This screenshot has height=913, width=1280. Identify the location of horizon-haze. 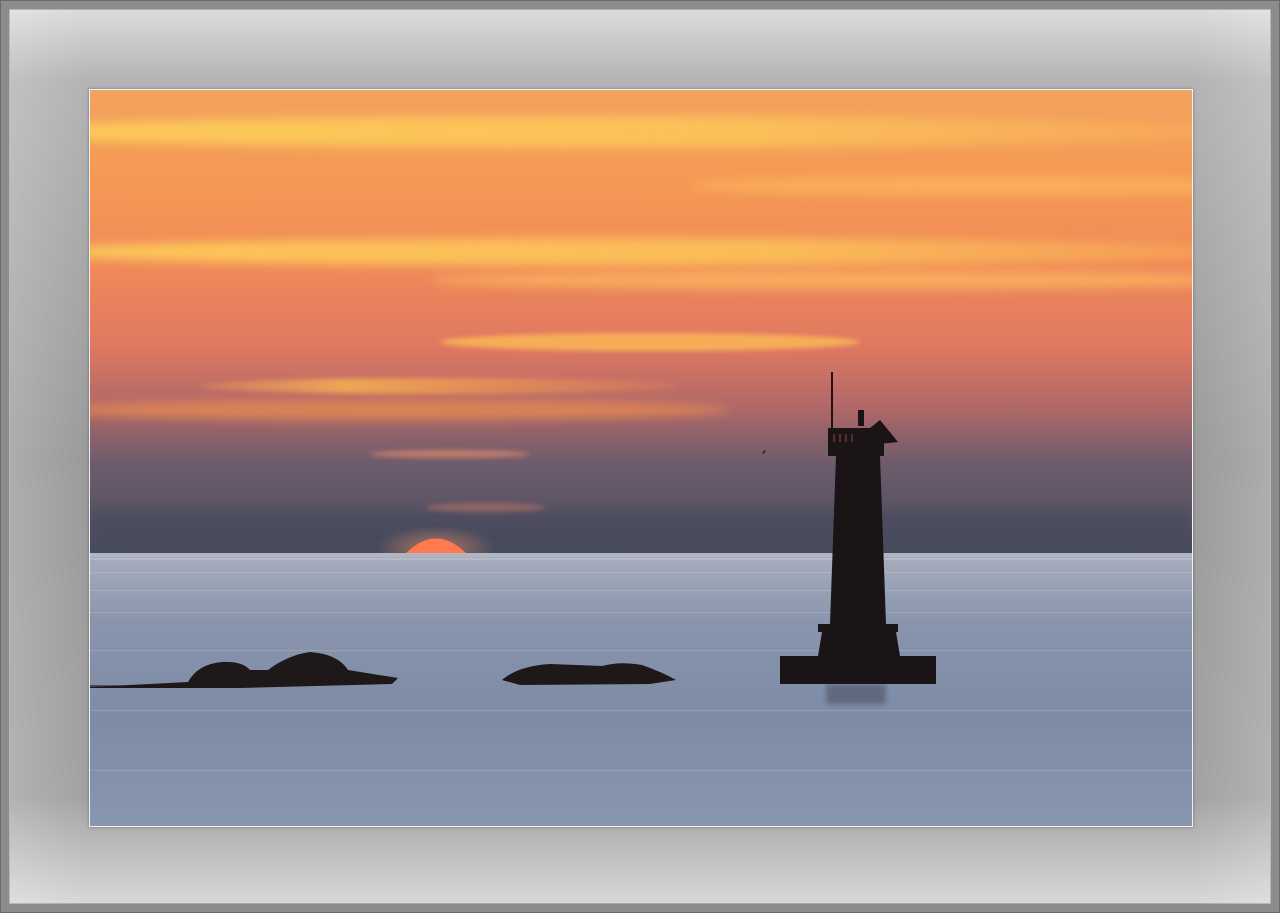
(641, 534).